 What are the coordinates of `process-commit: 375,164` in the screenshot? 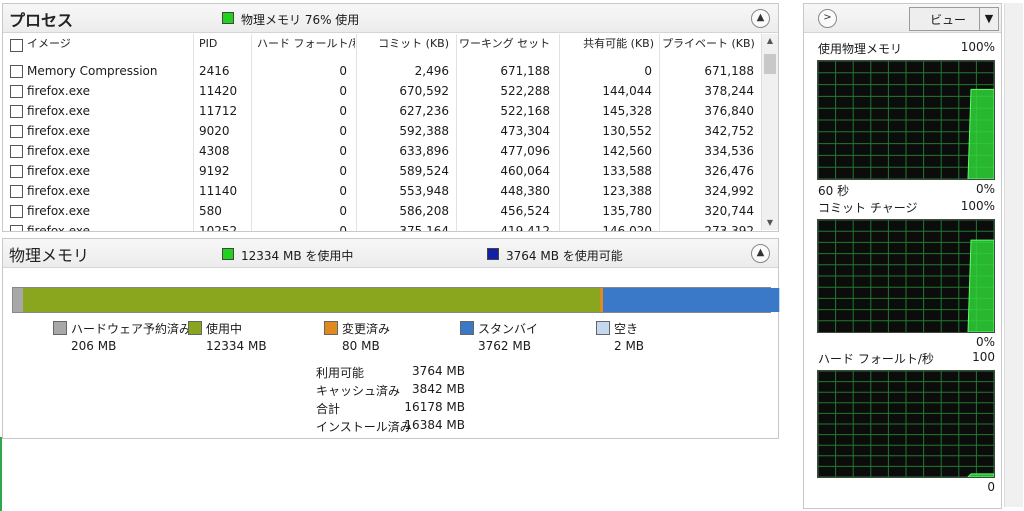 It's located at (424, 227).